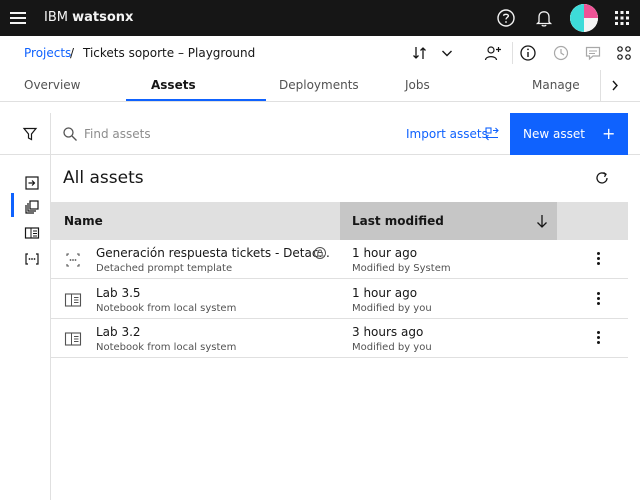  I want to click on asset-type-rail, so click(25, 327).